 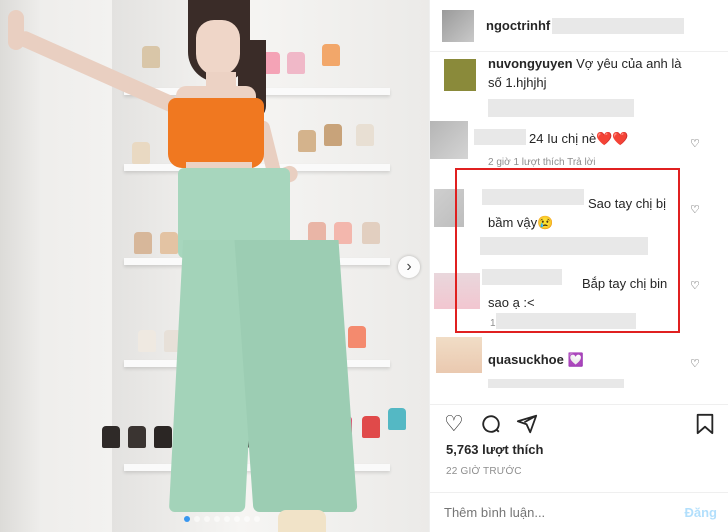 I want to click on wall, so click(x=20, y=266).